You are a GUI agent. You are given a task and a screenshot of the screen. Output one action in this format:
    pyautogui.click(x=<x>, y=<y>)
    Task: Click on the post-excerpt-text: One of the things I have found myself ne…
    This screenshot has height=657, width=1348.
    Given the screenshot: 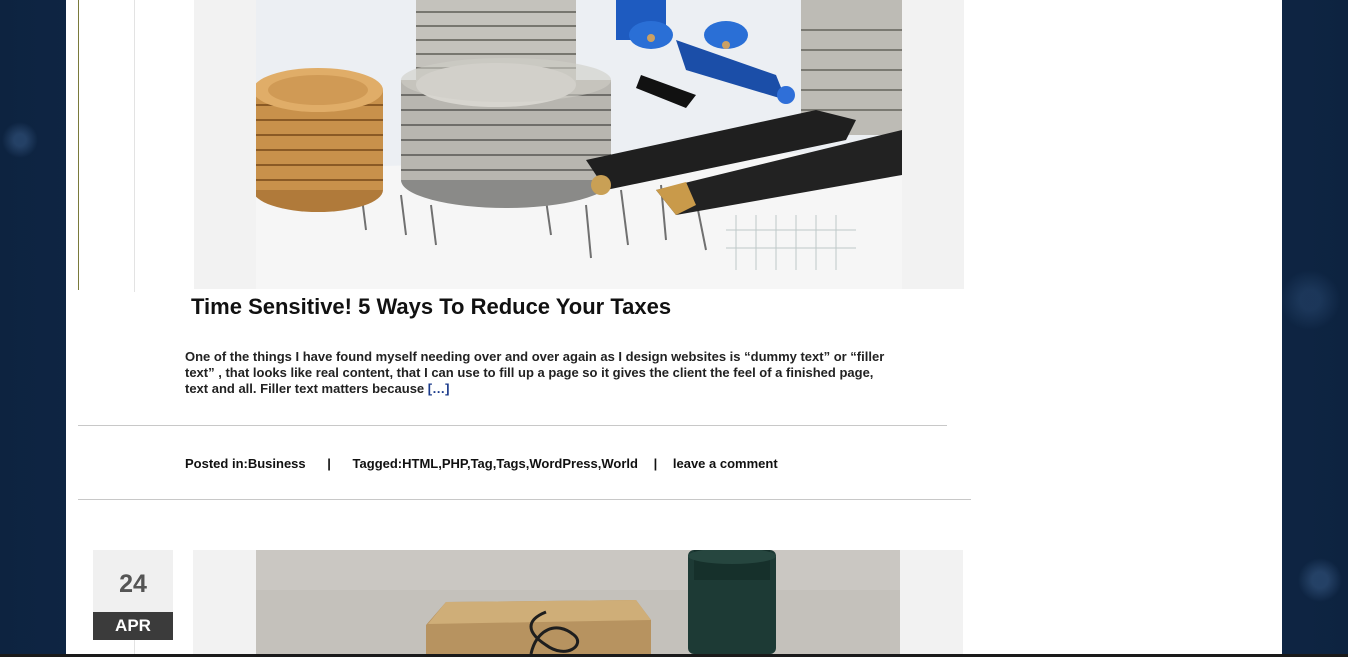 What is the action you would take?
    pyautogui.click(x=535, y=372)
    